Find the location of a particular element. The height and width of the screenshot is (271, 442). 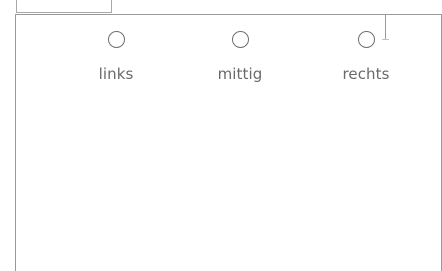

radio-left is located at coordinates (116, 39).